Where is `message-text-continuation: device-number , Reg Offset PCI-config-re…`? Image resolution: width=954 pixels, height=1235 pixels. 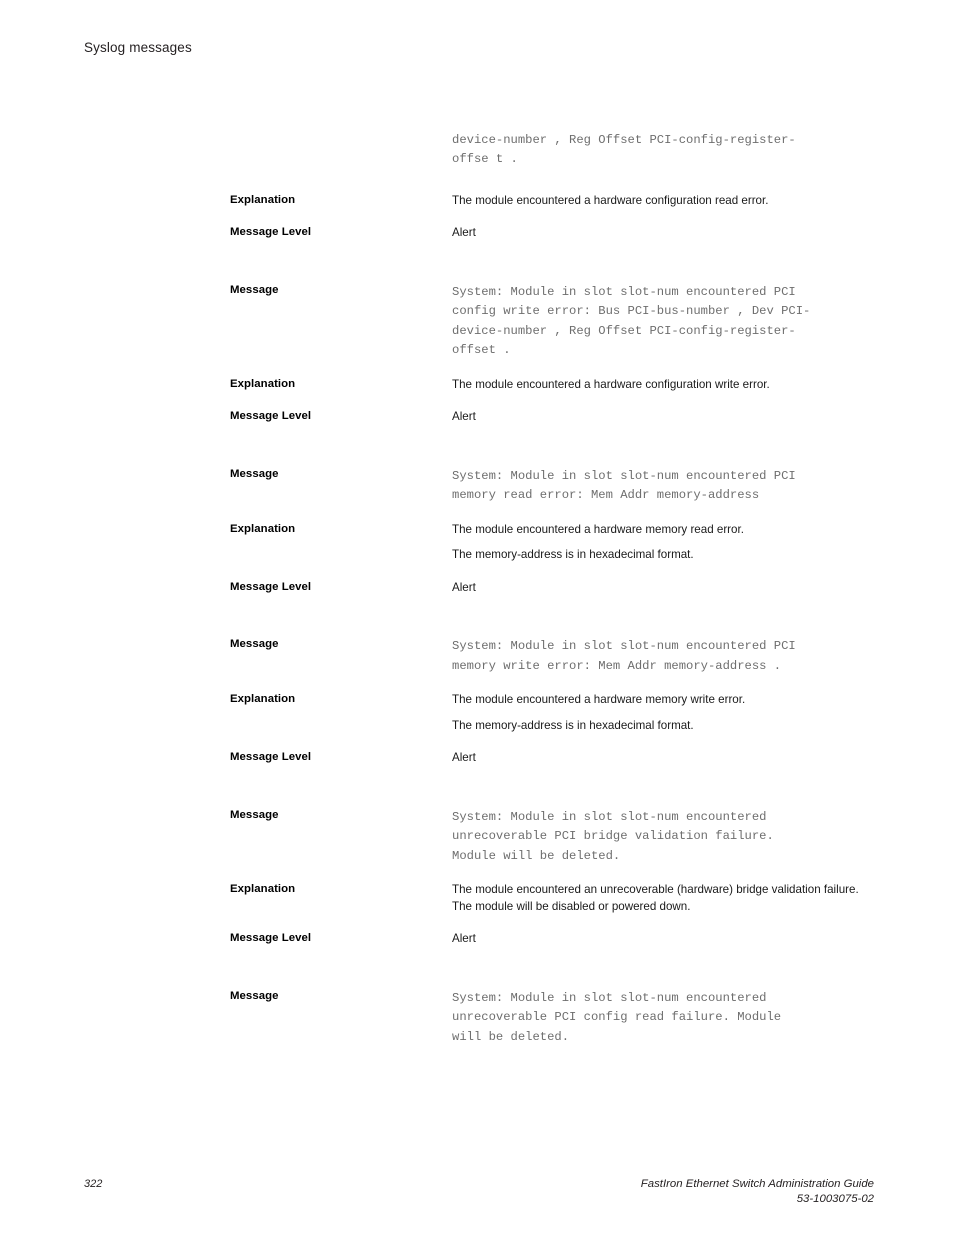 message-text-continuation: device-number , Reg Offset PCI-config-re… is located at coordinates (624, 150).